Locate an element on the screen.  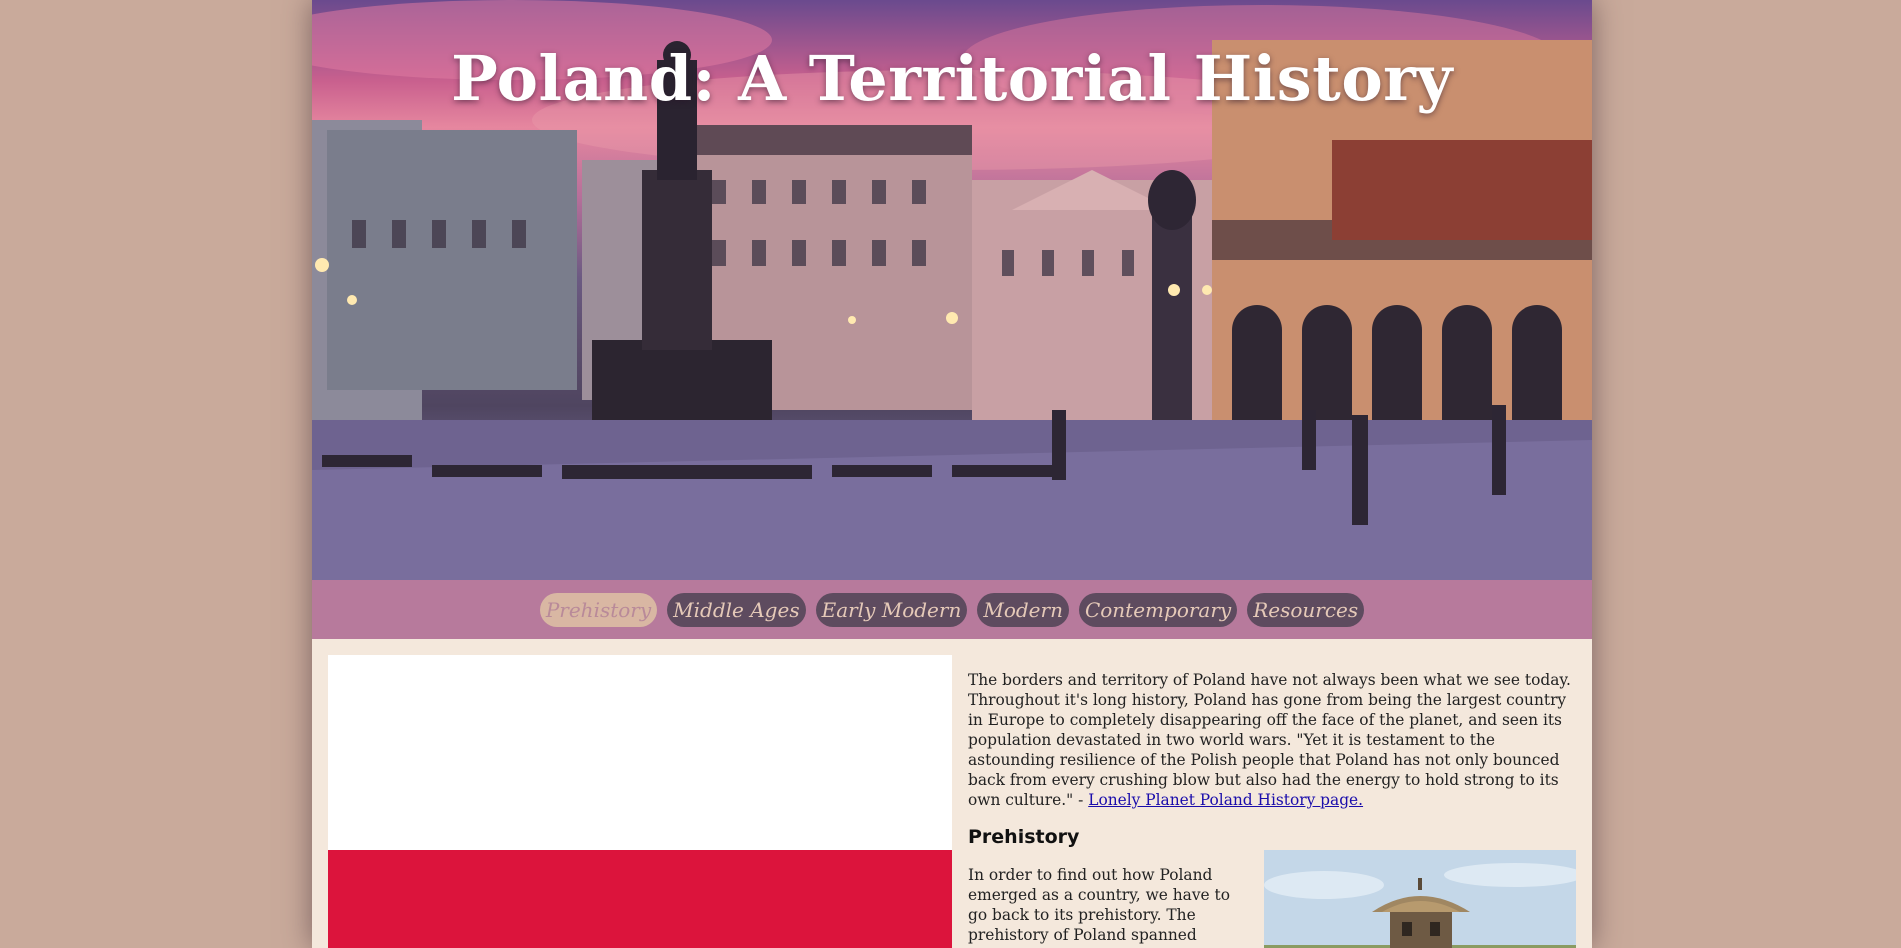
prehistory-heading: Prehistory is located at coordinates (1024, 837).